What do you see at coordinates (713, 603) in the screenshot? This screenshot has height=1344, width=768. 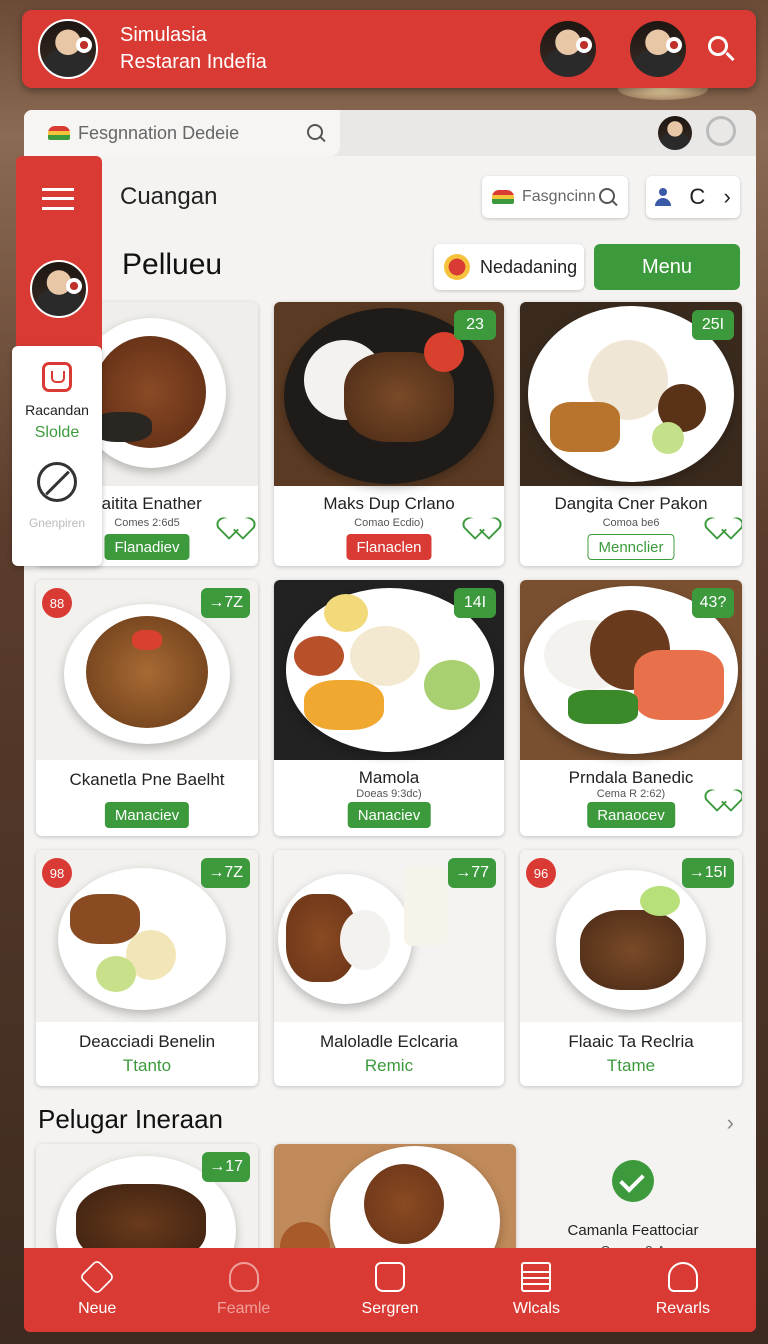 I see `count-tag: 43?` at bounding box center [713, 603].